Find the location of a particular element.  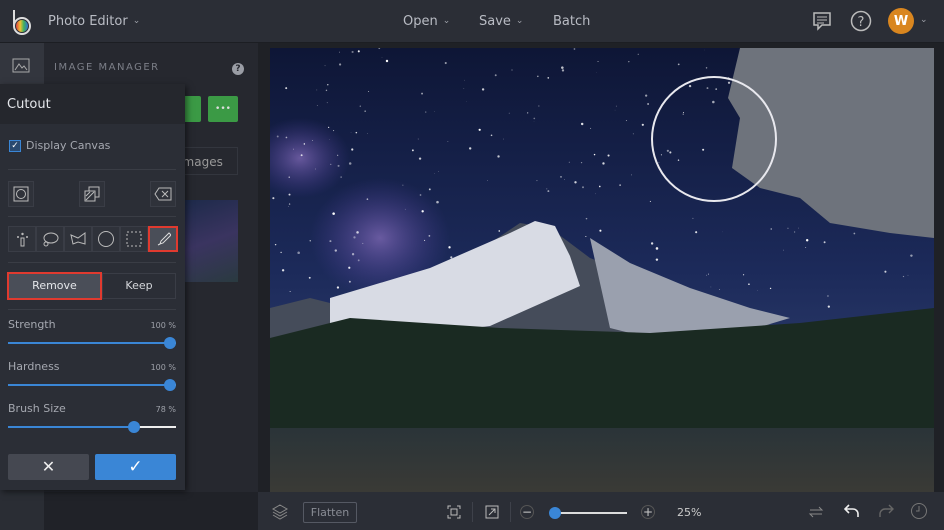

more-button: ••• is located at coordinates (223, 109).